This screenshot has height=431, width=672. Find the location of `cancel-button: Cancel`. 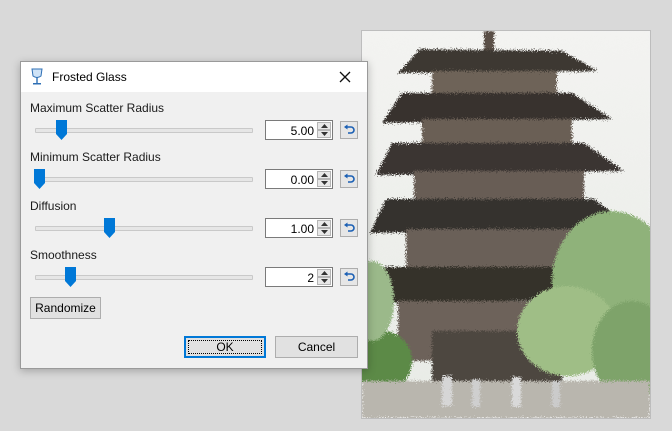

cancel-button: Cancel is located at coordinates (316, 347).